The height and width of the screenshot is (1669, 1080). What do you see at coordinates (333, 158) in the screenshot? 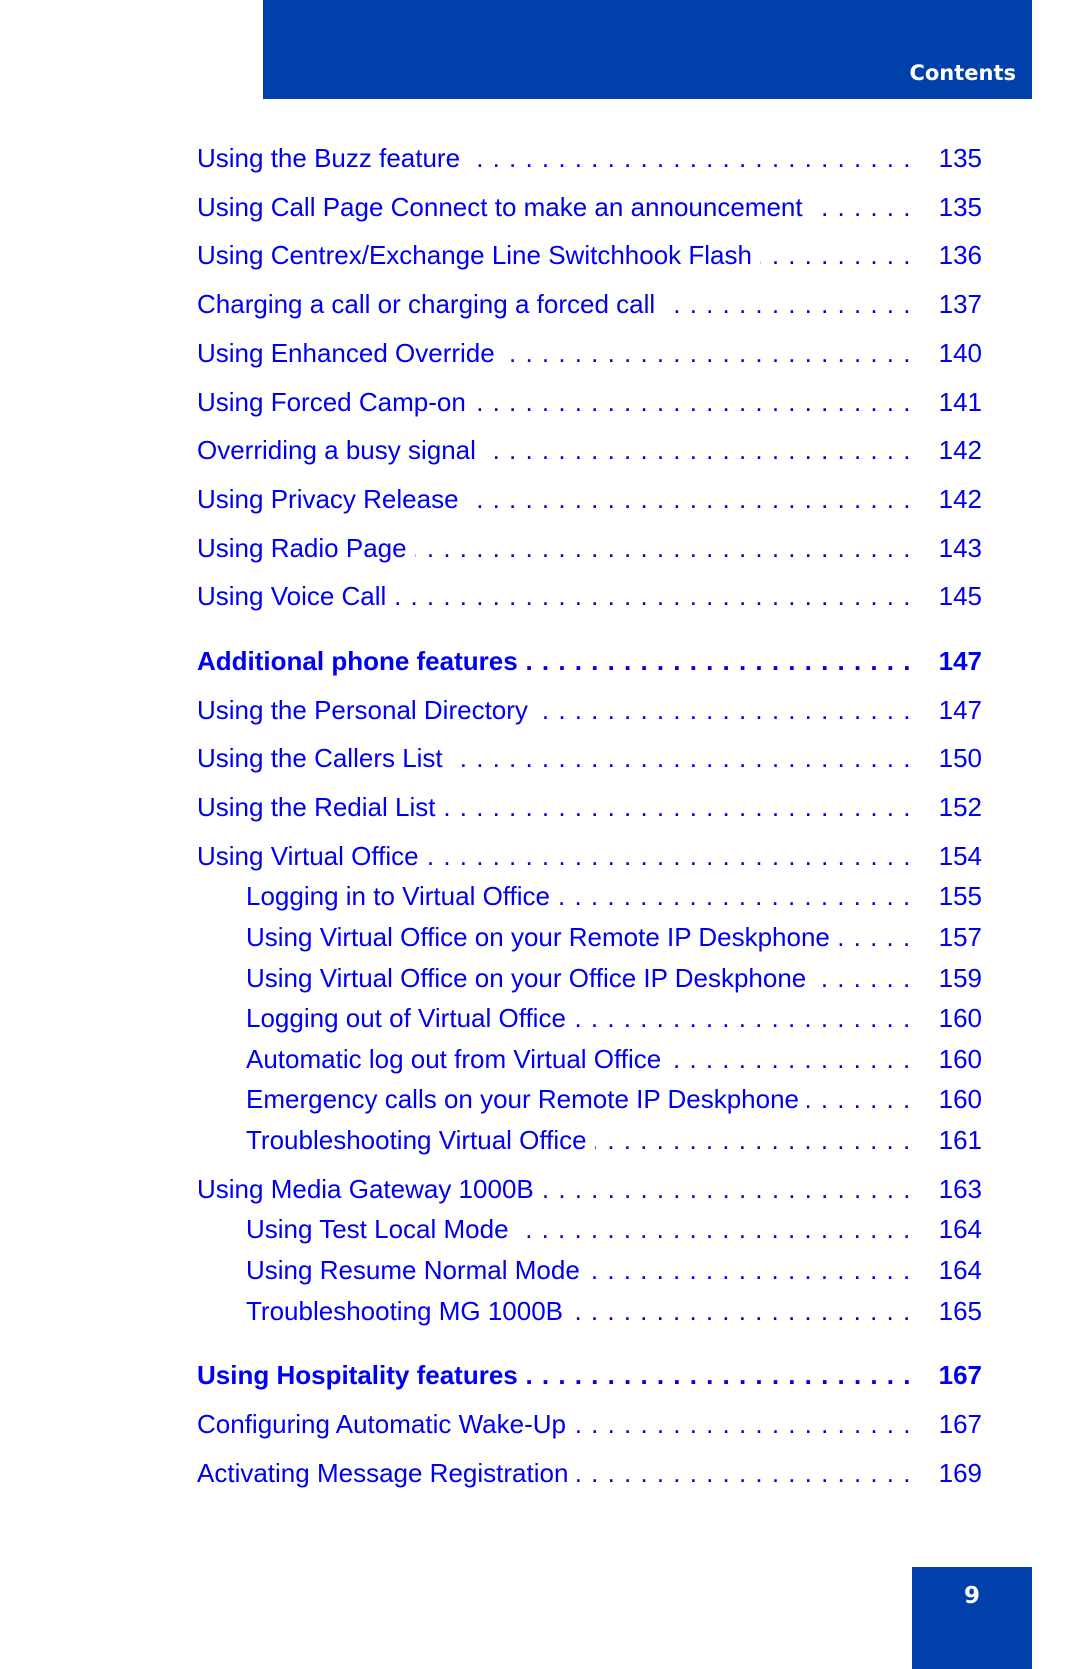
I see `toc-entry-label: Using the Buzz feature` at bounding box center [333, 158].